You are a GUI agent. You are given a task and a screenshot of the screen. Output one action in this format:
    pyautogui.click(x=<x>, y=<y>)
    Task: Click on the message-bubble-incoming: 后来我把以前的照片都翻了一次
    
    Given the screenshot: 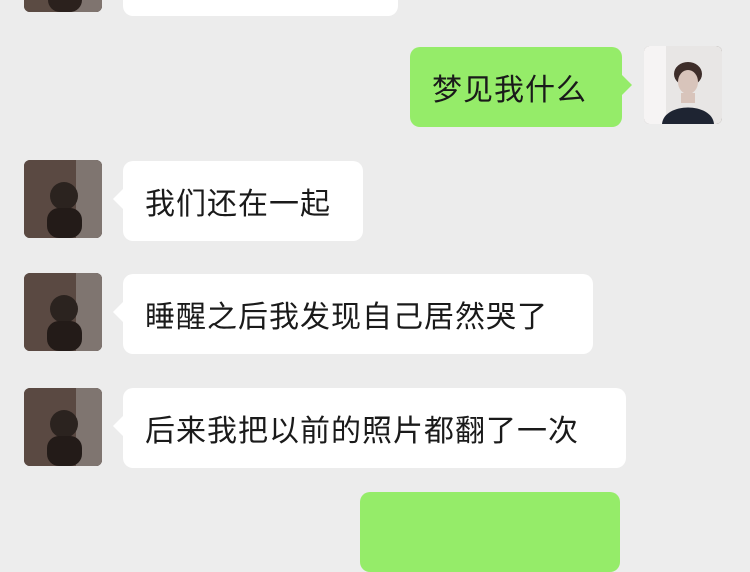 What is the action you would take?
    pyautogui.click(x=369, y=428)
    